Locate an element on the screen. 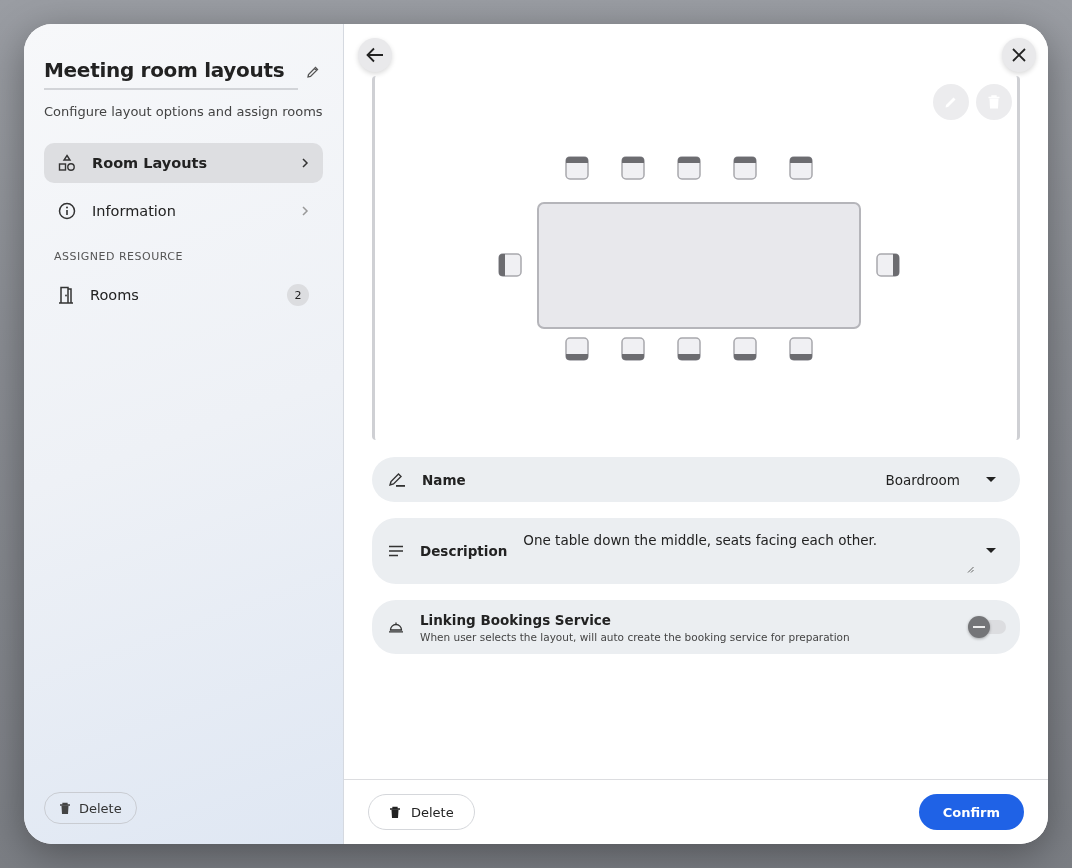 This screenshot has width=1072, height=868. field-description: When user selects the layout, will auto create the booking service for preparation is located at coordinates (635, 636).